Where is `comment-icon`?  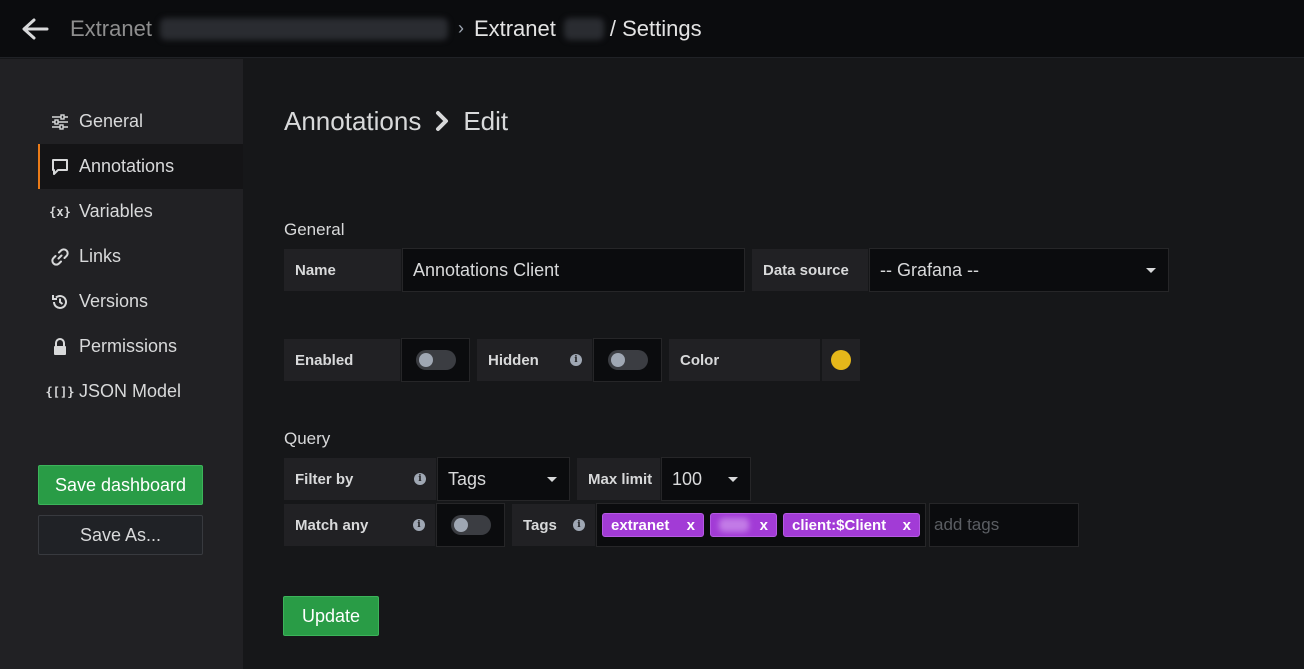 comment-icon is located at coordinates (60, 167).